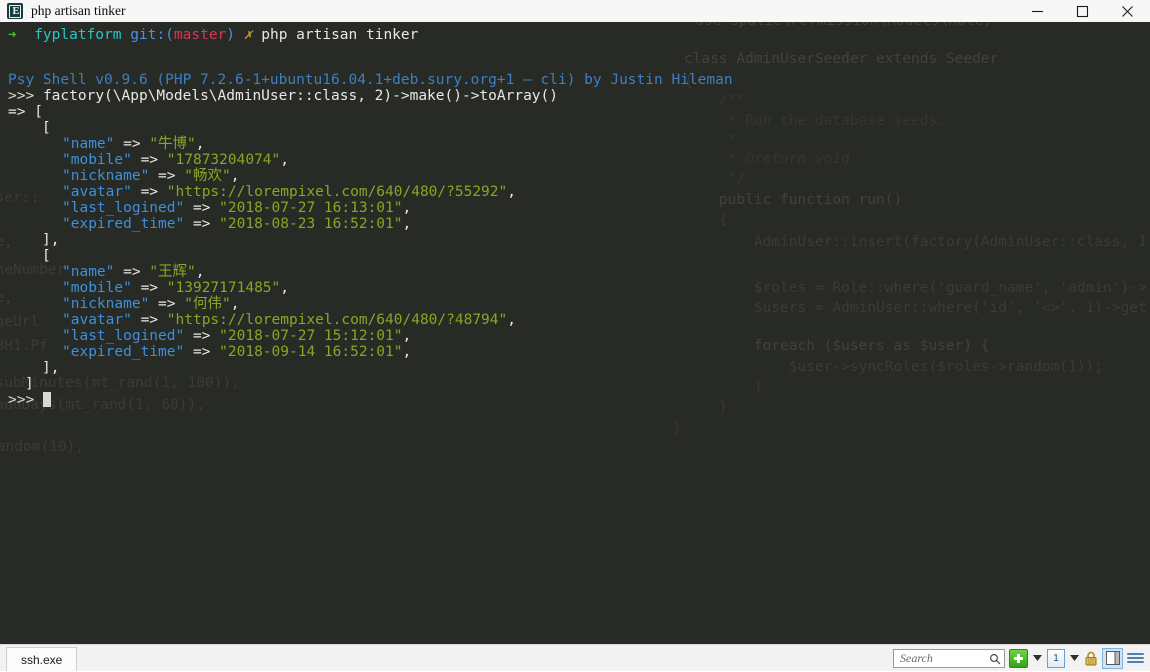  What do you see at coordinates (1074, 658) in the screenshot?
I see `console-list-dropdown` at bounding box center [1074, 658].